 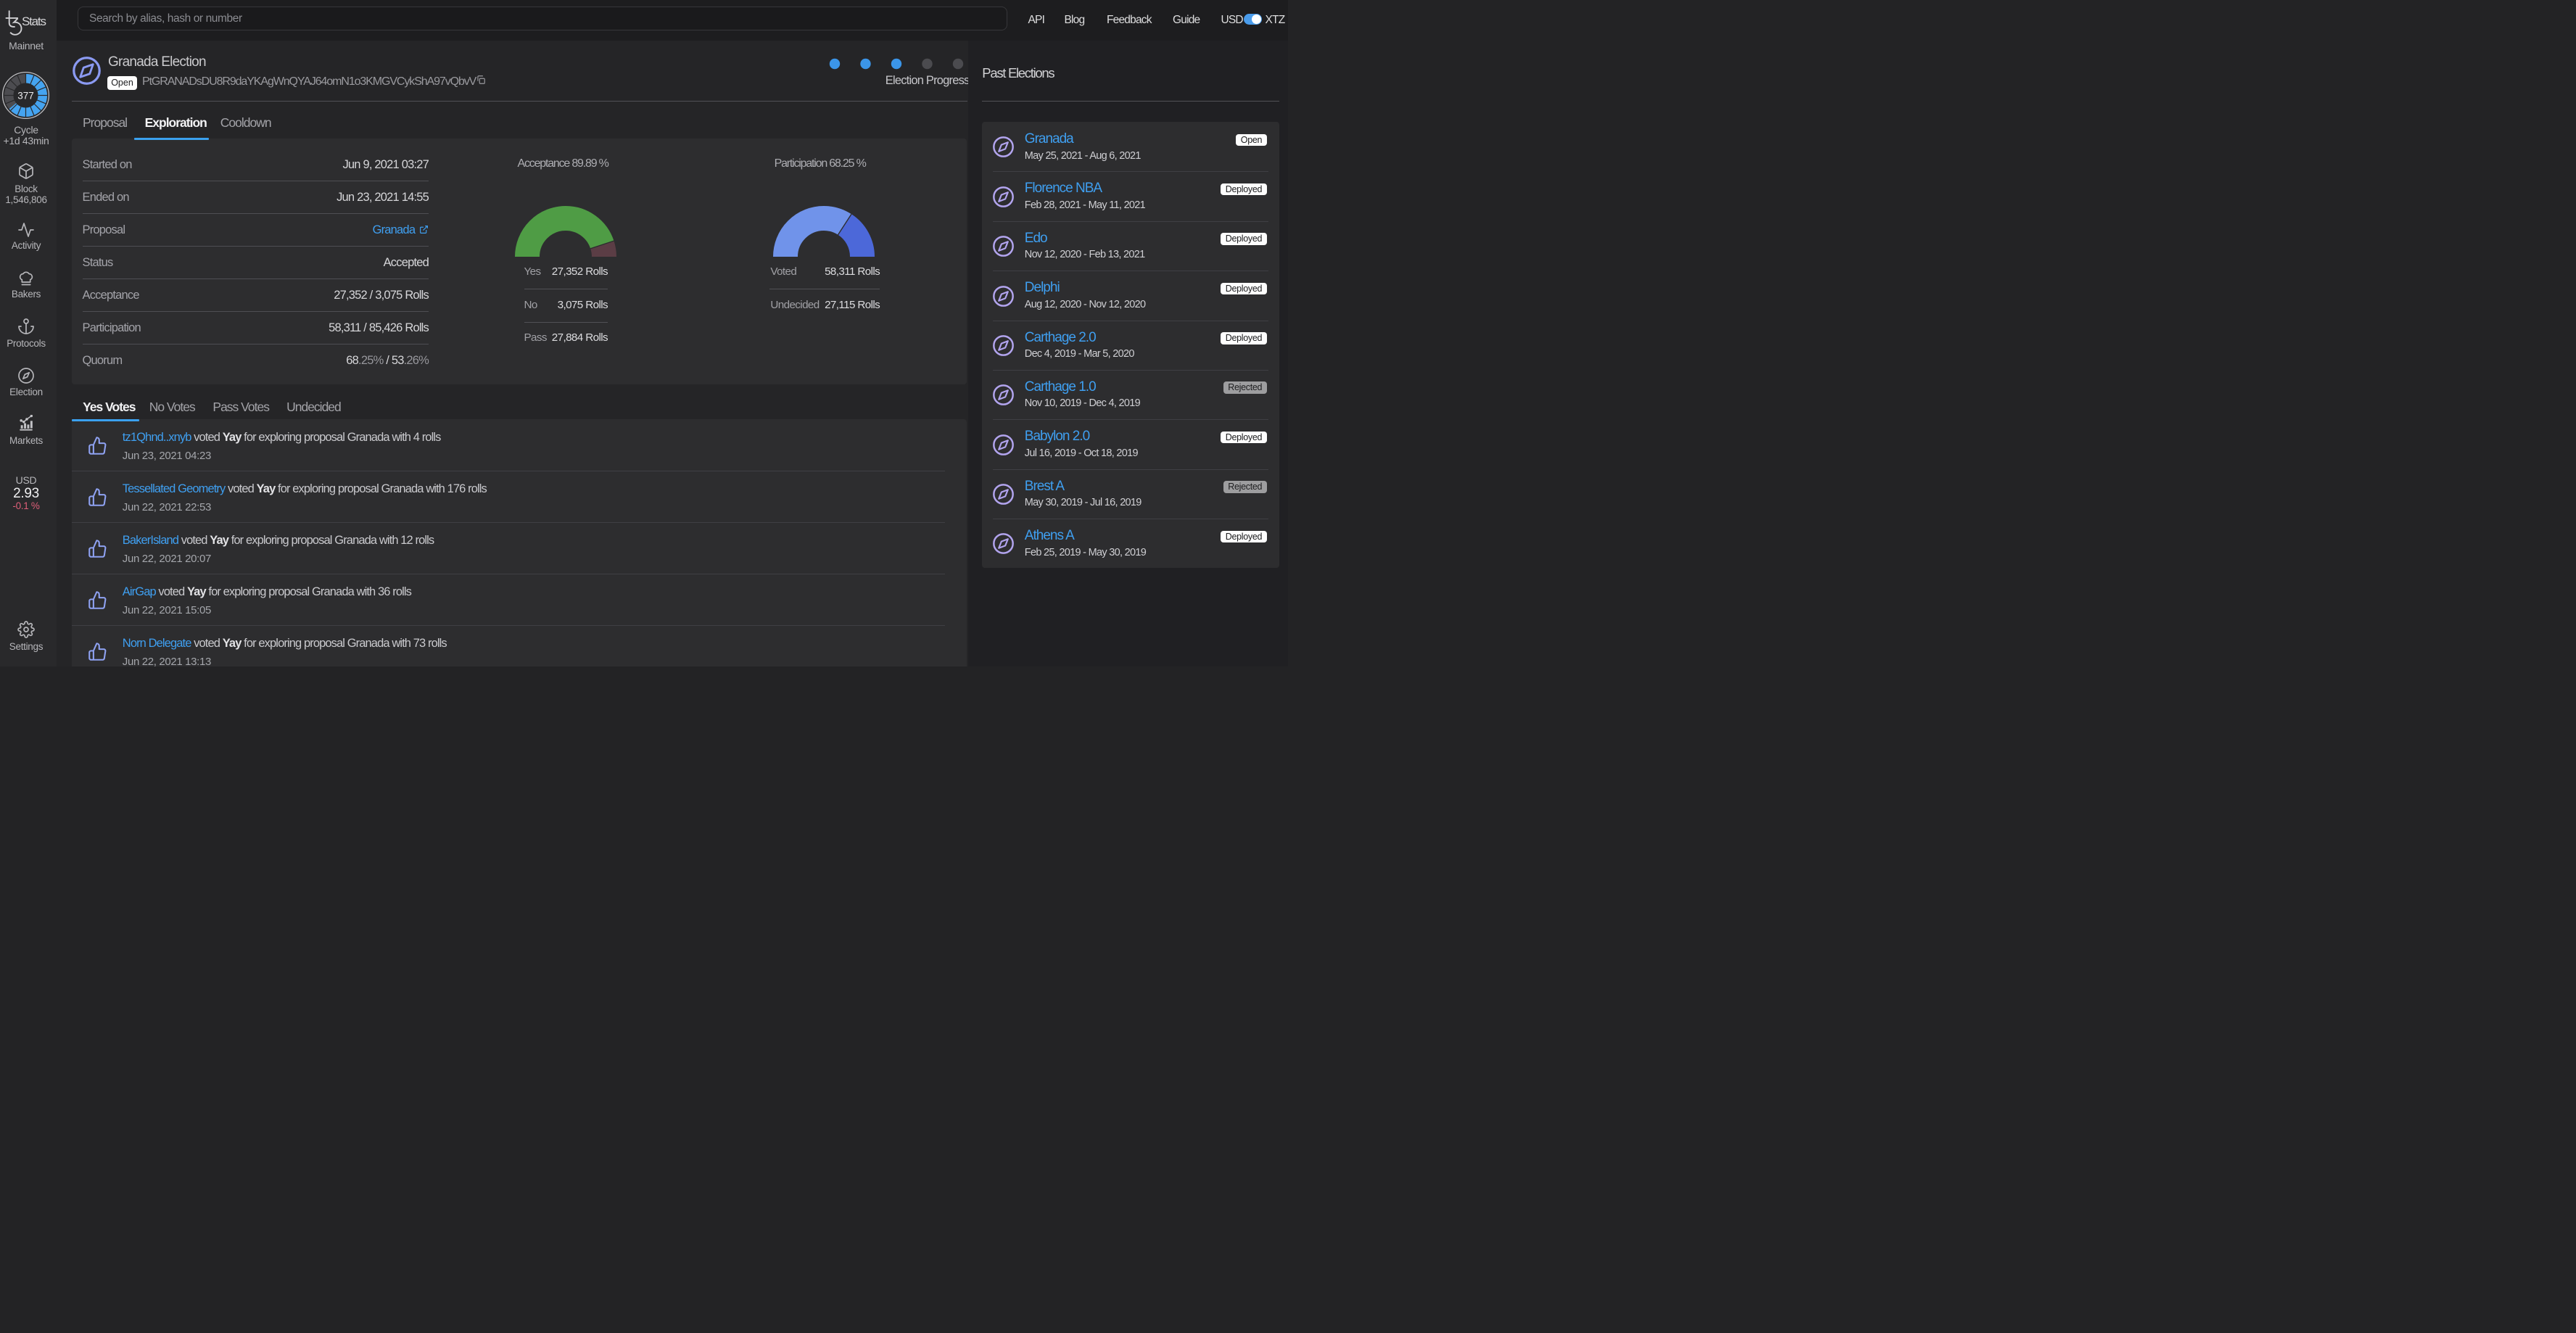 What do you see at coordinates (26, 95) in the screenshot?
I see `svg-text: 377` at bounding box center [26, 95].